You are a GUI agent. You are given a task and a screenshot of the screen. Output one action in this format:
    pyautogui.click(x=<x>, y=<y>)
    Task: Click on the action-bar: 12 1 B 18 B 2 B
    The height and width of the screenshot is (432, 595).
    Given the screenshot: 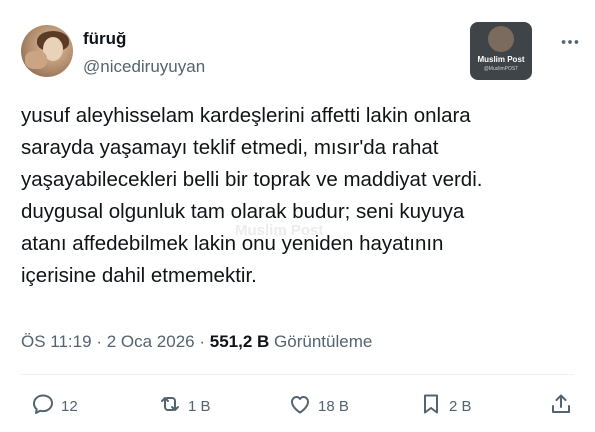 What is the action you would take?
    pyautogui.click(x=301, y=406)
    